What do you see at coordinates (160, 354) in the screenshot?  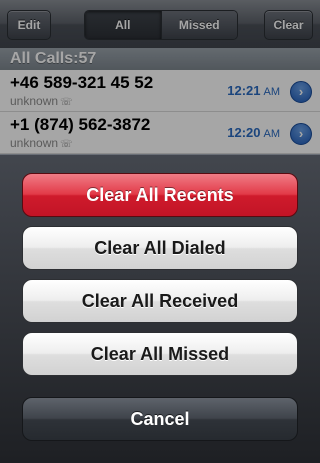 I see `clear-all-missed-button: Clear All Missed` at bounding box center [160, 354].